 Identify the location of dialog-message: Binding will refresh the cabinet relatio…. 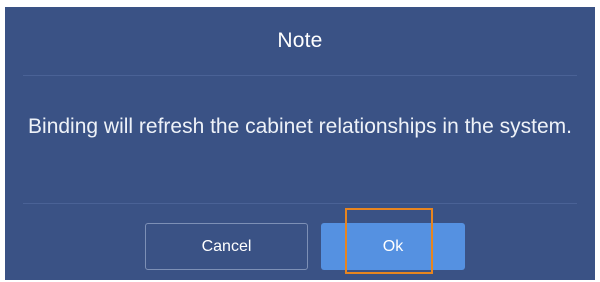
(300, 126).